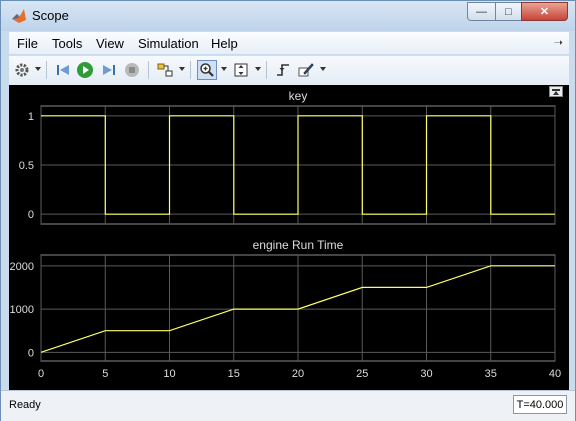  I want to click on window-title: Scope, so click(50, 15).